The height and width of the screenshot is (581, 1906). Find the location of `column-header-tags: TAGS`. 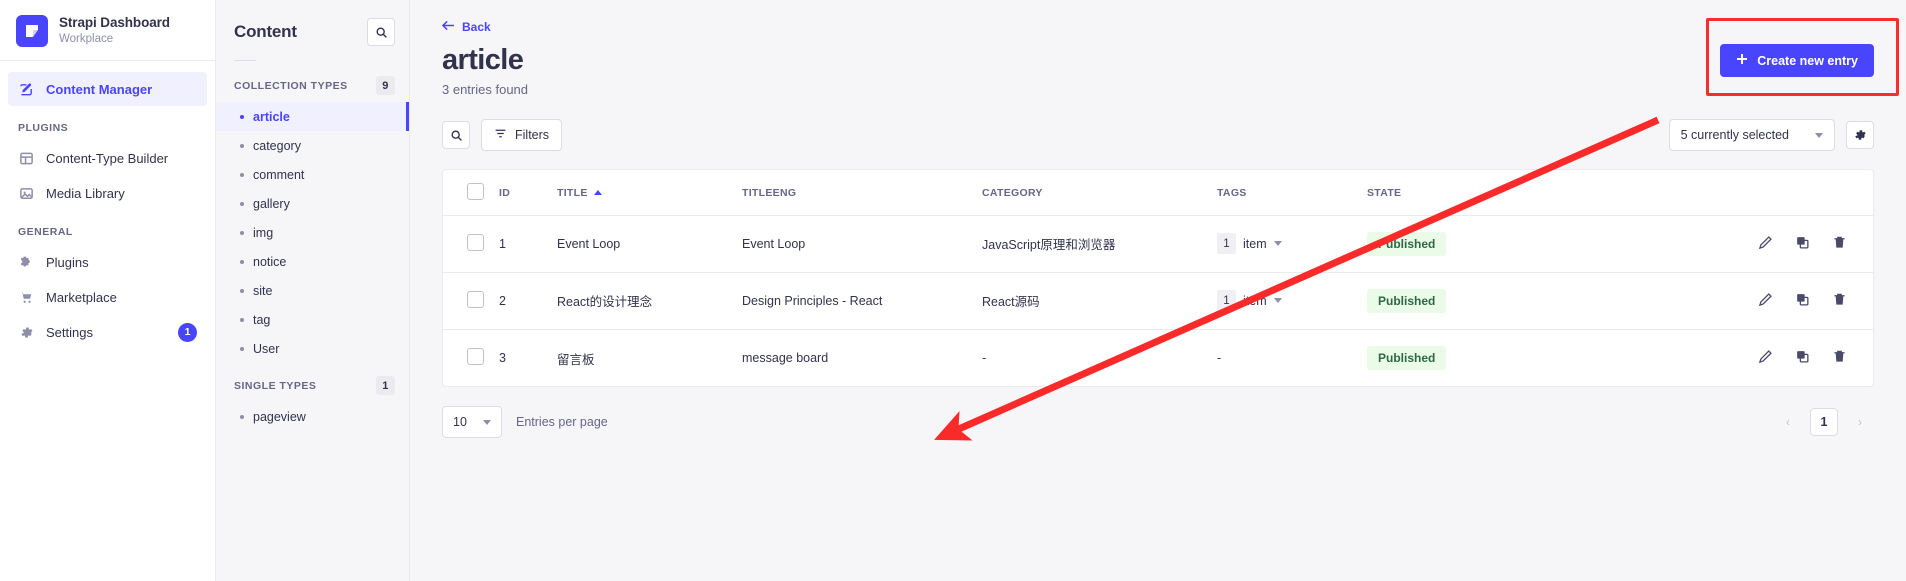

column-header-tags: TAGS is located at coordinates (1292, 193).